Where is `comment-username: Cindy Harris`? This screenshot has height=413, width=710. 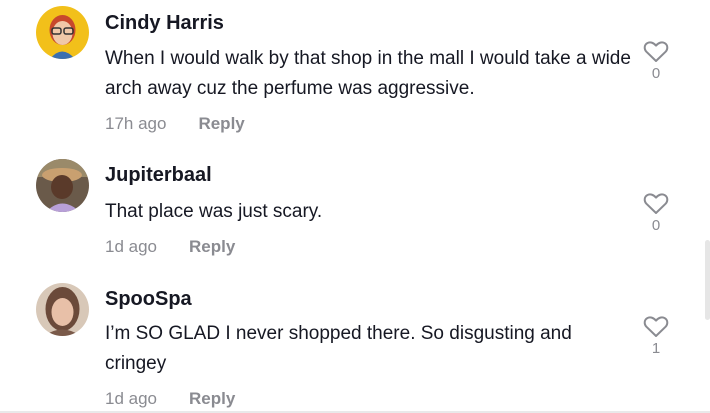 comment-username: Cindy Harris is located at coordinates (164, 23).